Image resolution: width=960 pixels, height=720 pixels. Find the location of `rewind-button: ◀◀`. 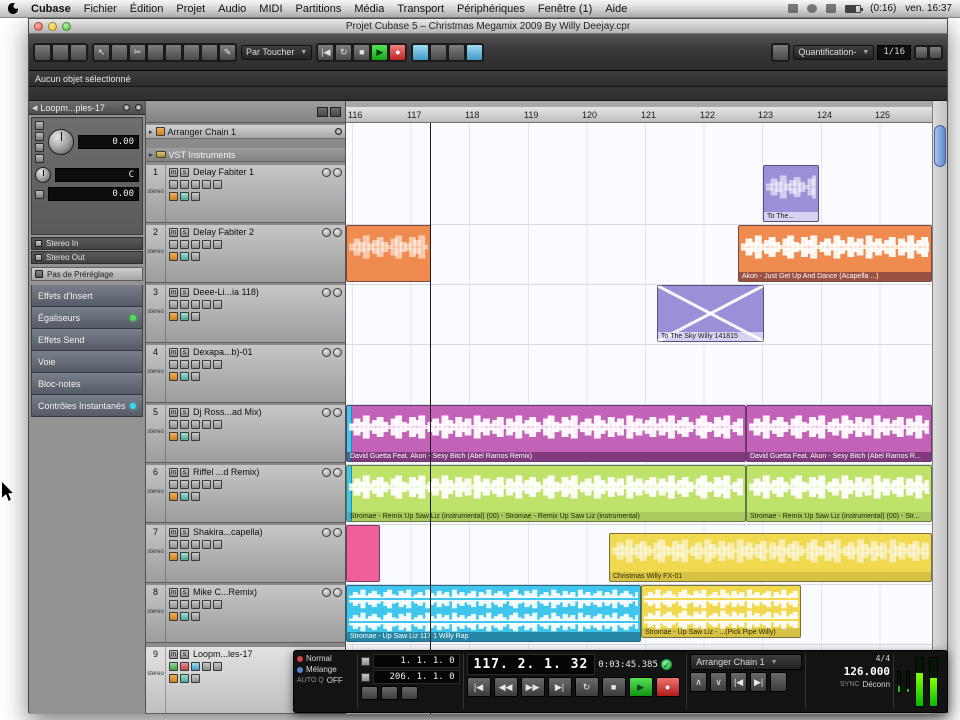

rewind-button: ◀◀ is located at coordinates (505, 687).